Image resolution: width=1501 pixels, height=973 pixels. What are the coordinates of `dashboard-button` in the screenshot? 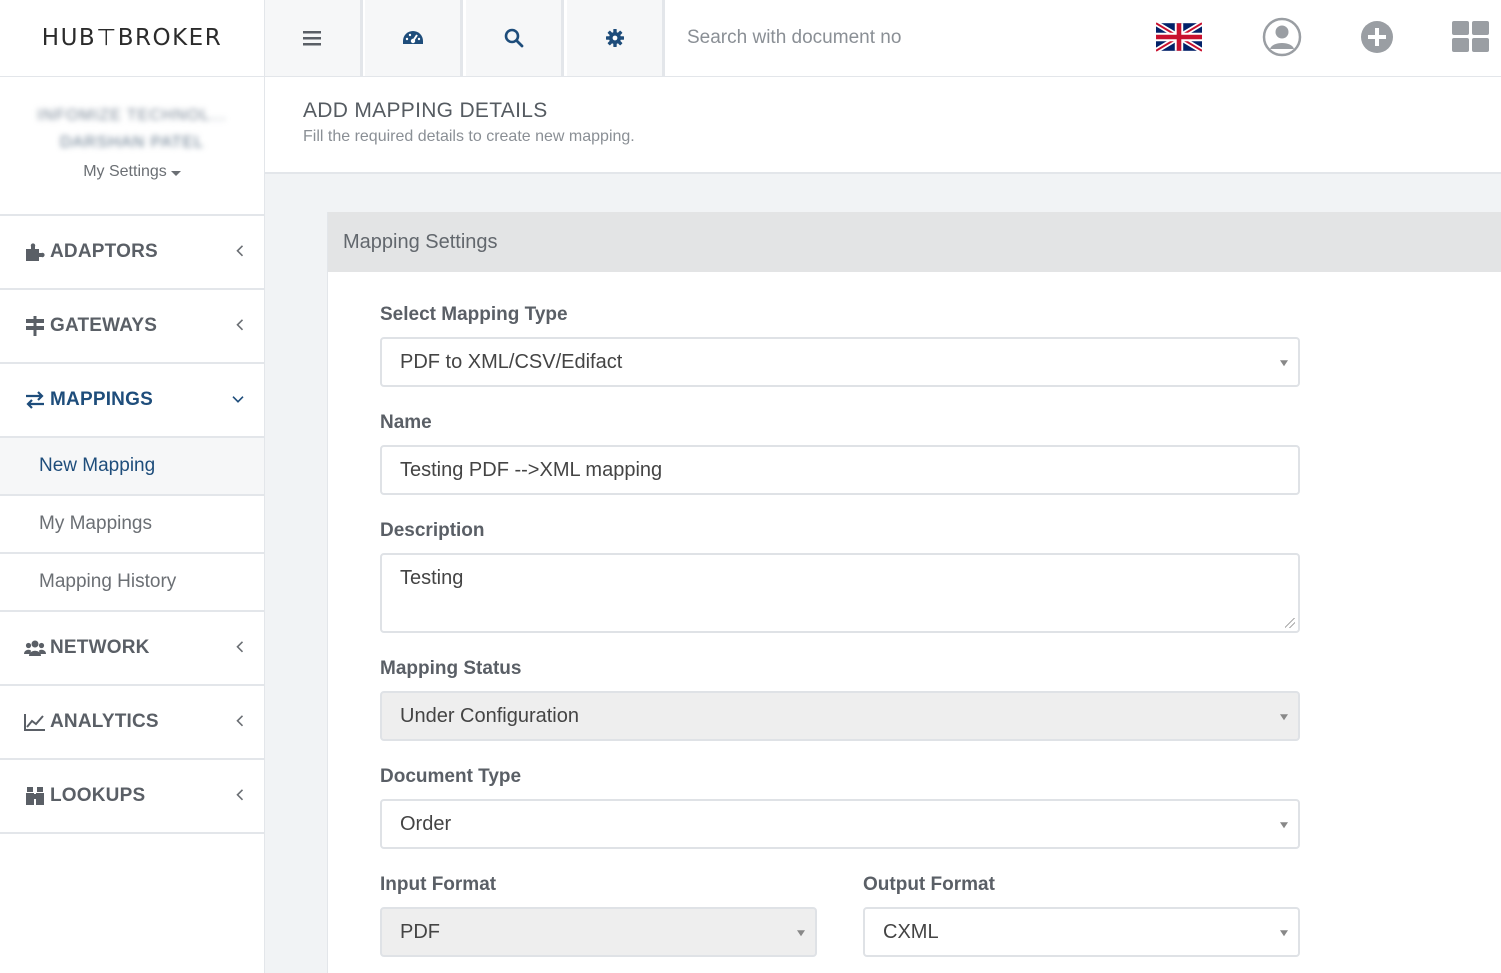 It's located at (414, 38).